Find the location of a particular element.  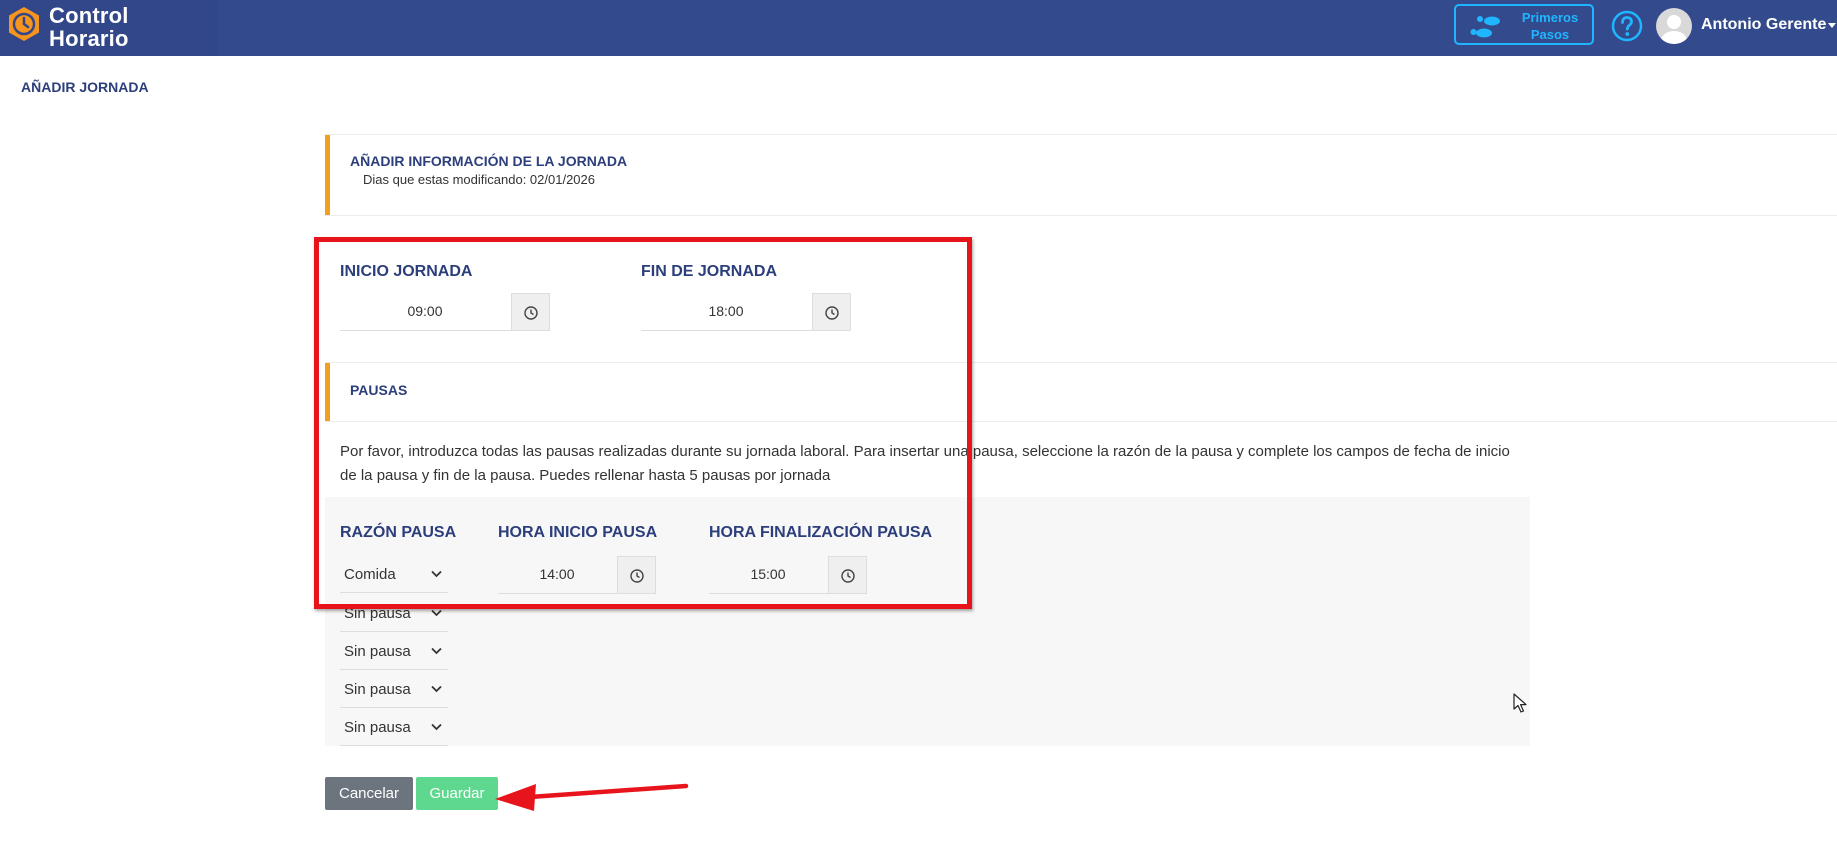

page-title: AÑADIR JORNADA is located at coordinates (85, 87).